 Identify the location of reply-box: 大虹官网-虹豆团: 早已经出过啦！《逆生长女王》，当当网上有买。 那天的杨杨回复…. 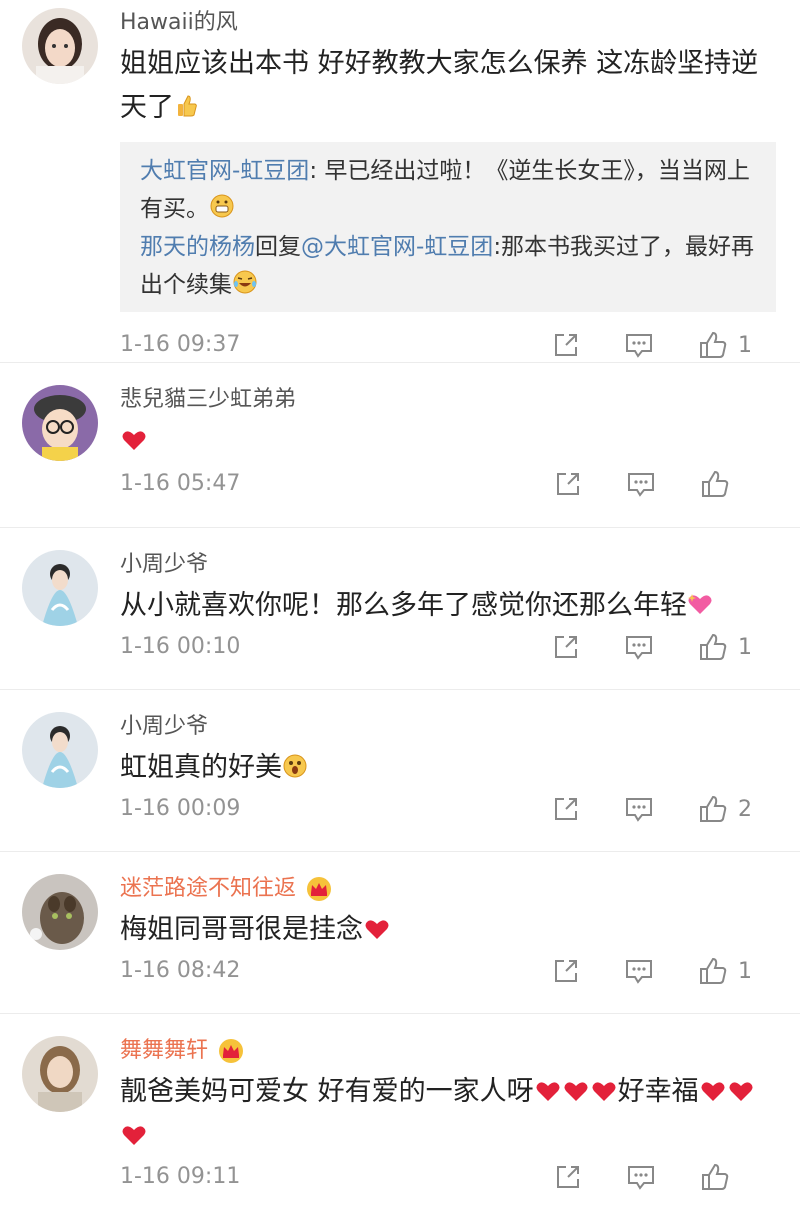
(448, 227).